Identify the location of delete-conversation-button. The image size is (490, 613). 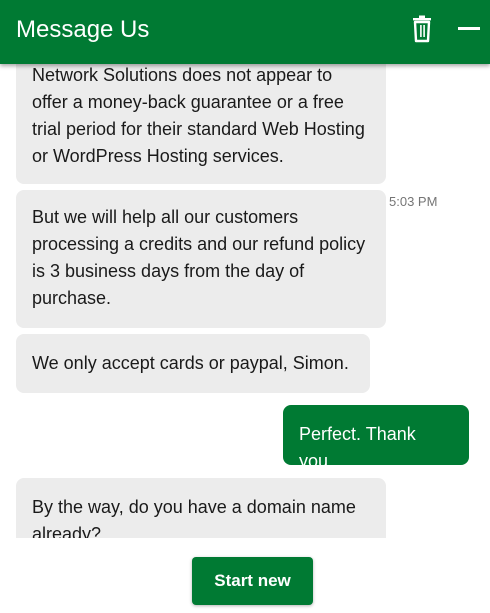
(422, 29).